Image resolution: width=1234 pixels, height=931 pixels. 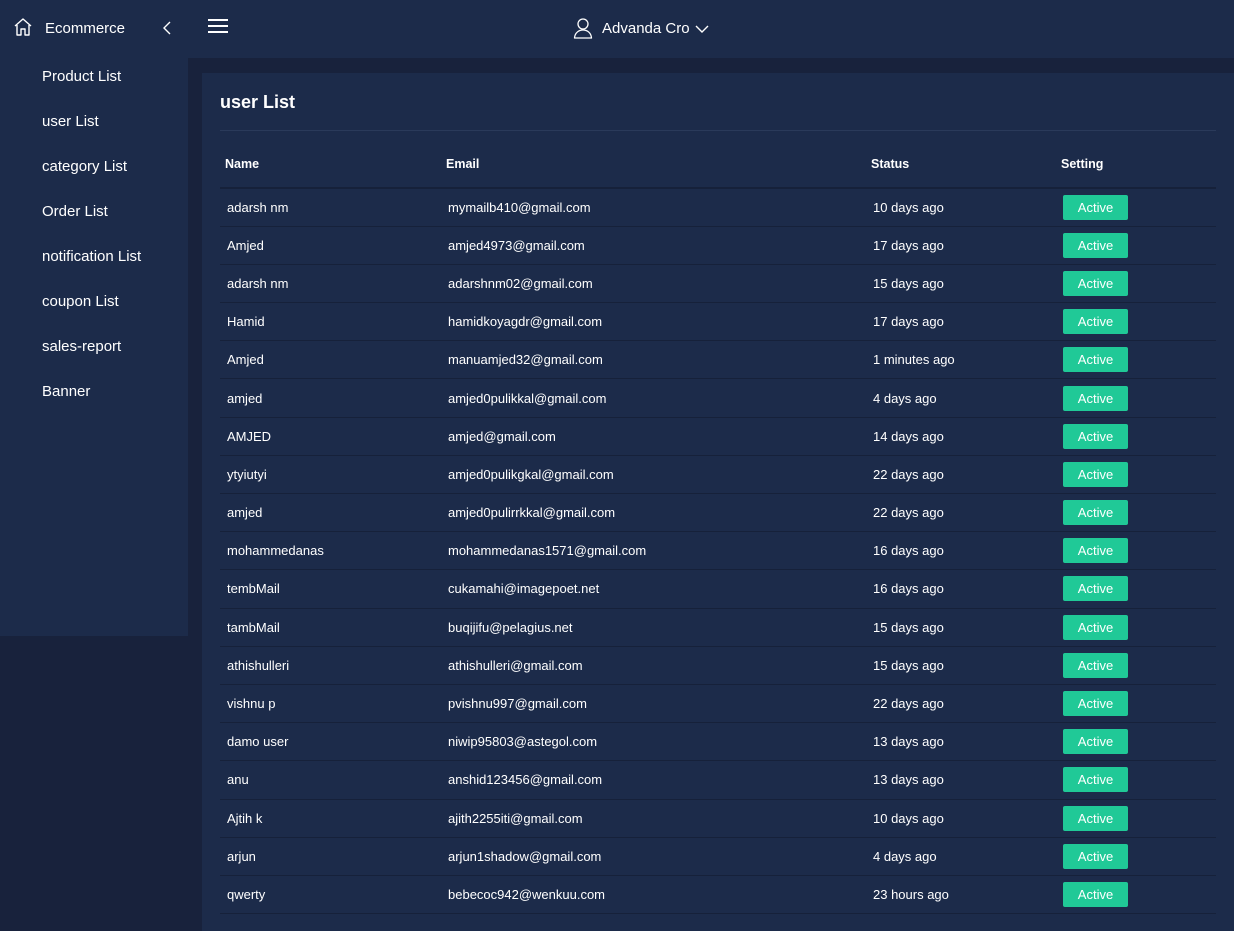 What do you see at coordinates (653, 165) in the screenshot?
I see `column-header-email: Email` at bounding box center [653, 165].